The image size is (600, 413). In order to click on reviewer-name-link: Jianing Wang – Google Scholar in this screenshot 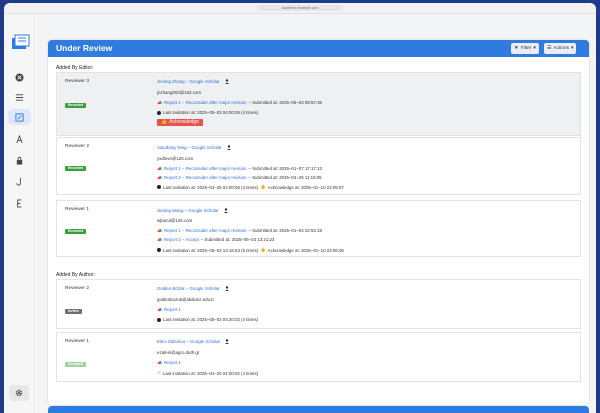, I will do `click(188, 210)`.